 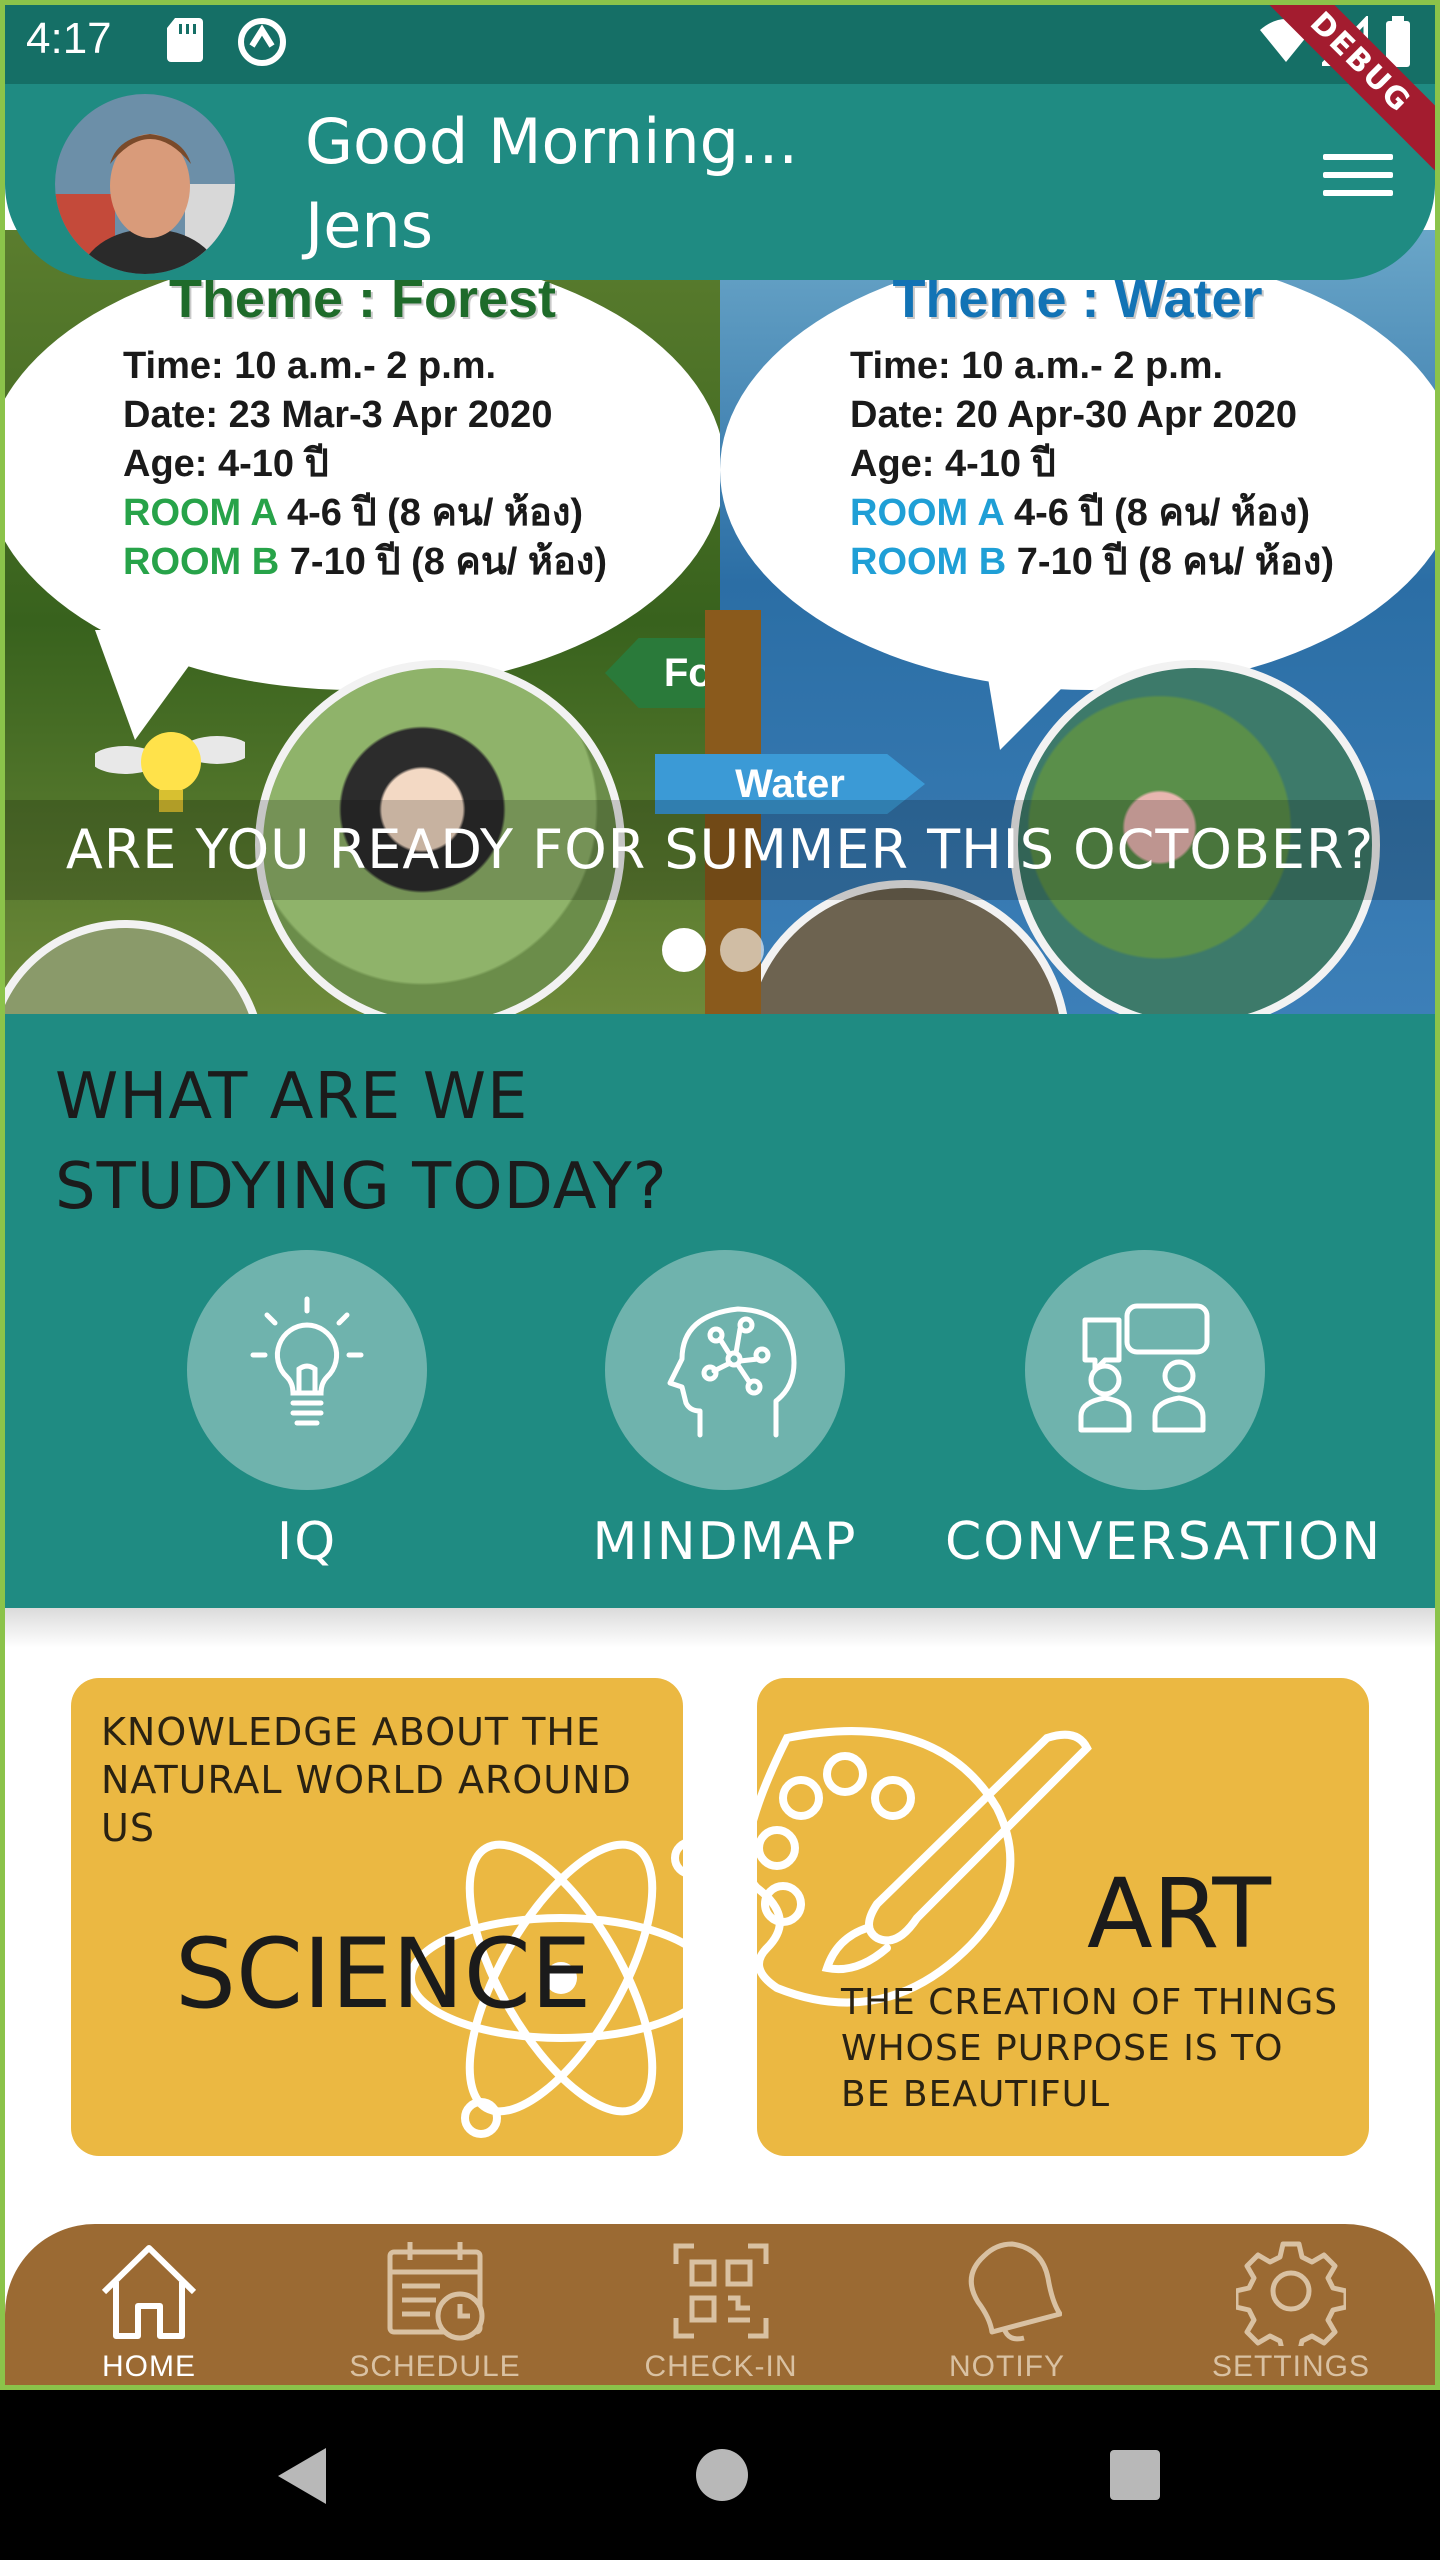 What do you see at coordinates (662, 673) in the screenshot?
I see `forest-sign: Forest` at bounding box center [662, 673].